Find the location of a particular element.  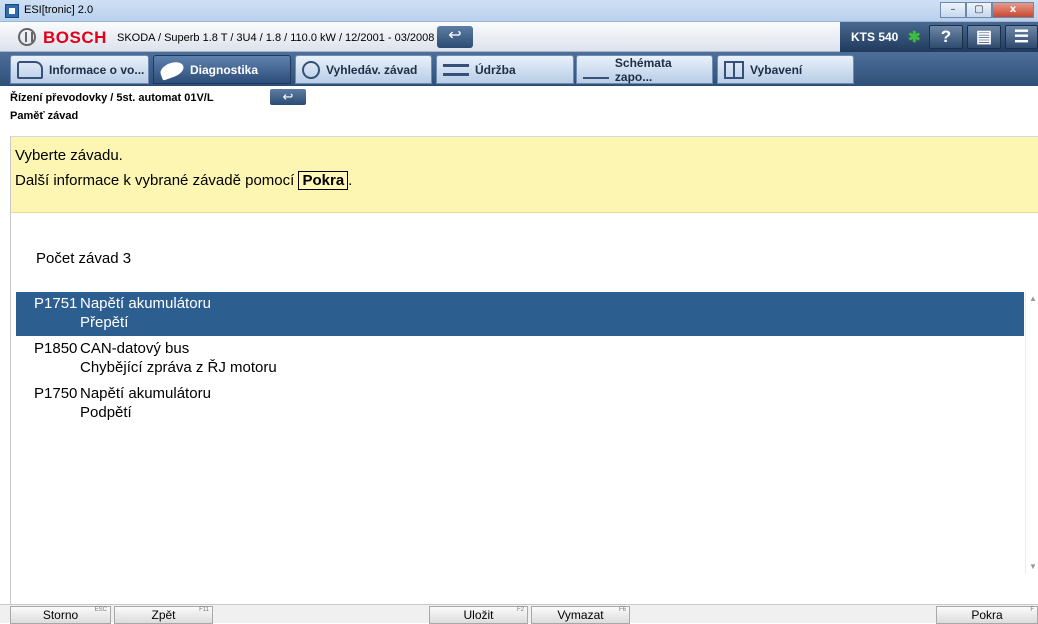

breadcrumb-back-button: ↩ is located at coordinates (288, 97).